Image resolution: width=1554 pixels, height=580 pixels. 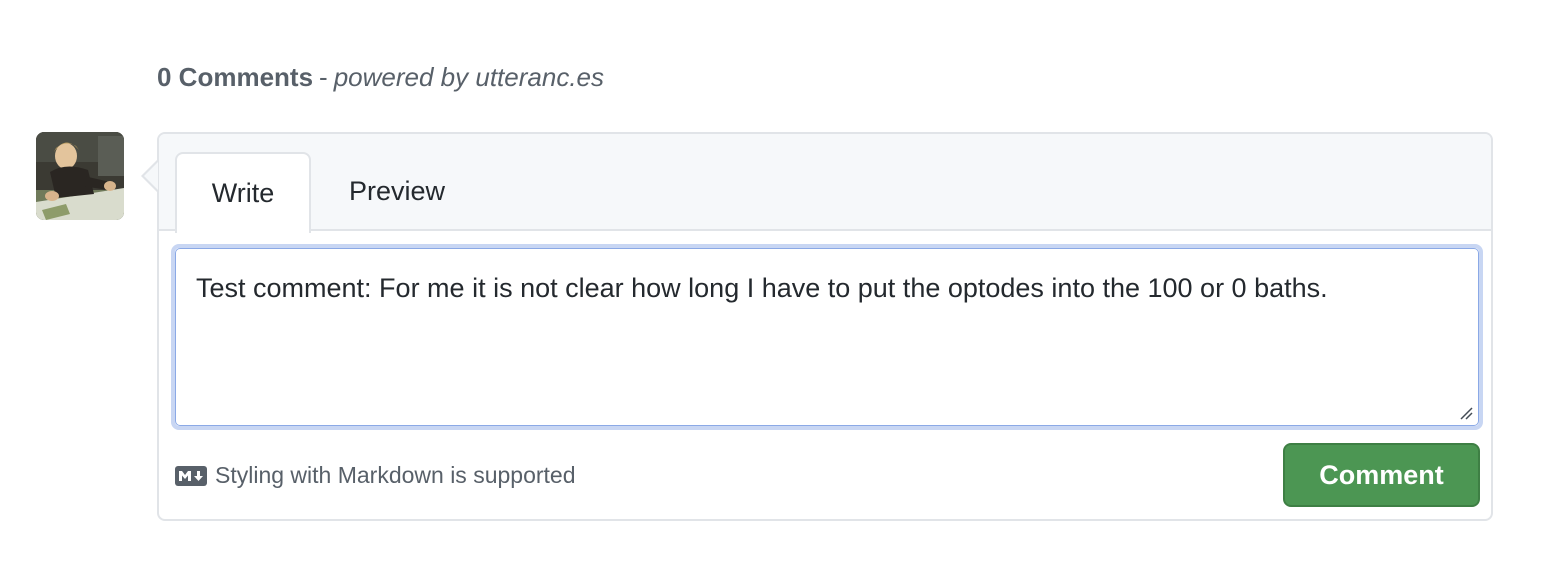 I want to click on user-photo-avatar-icon, so click(x=80, y=176).